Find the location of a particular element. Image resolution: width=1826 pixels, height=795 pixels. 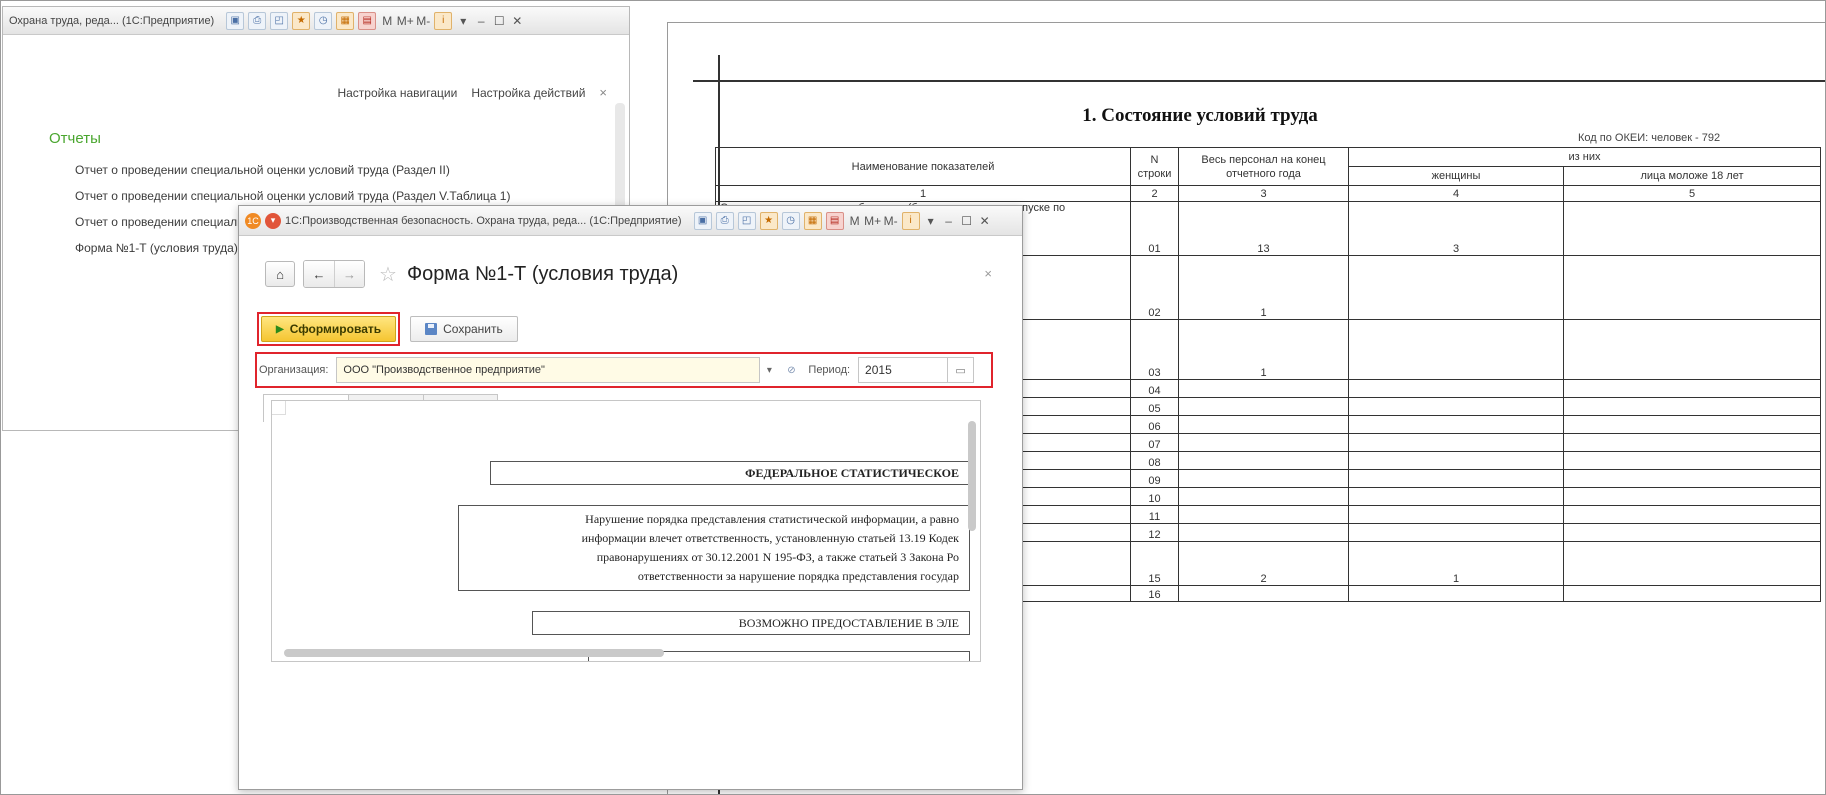

sheet-corner is located at coordinates (279, 408).